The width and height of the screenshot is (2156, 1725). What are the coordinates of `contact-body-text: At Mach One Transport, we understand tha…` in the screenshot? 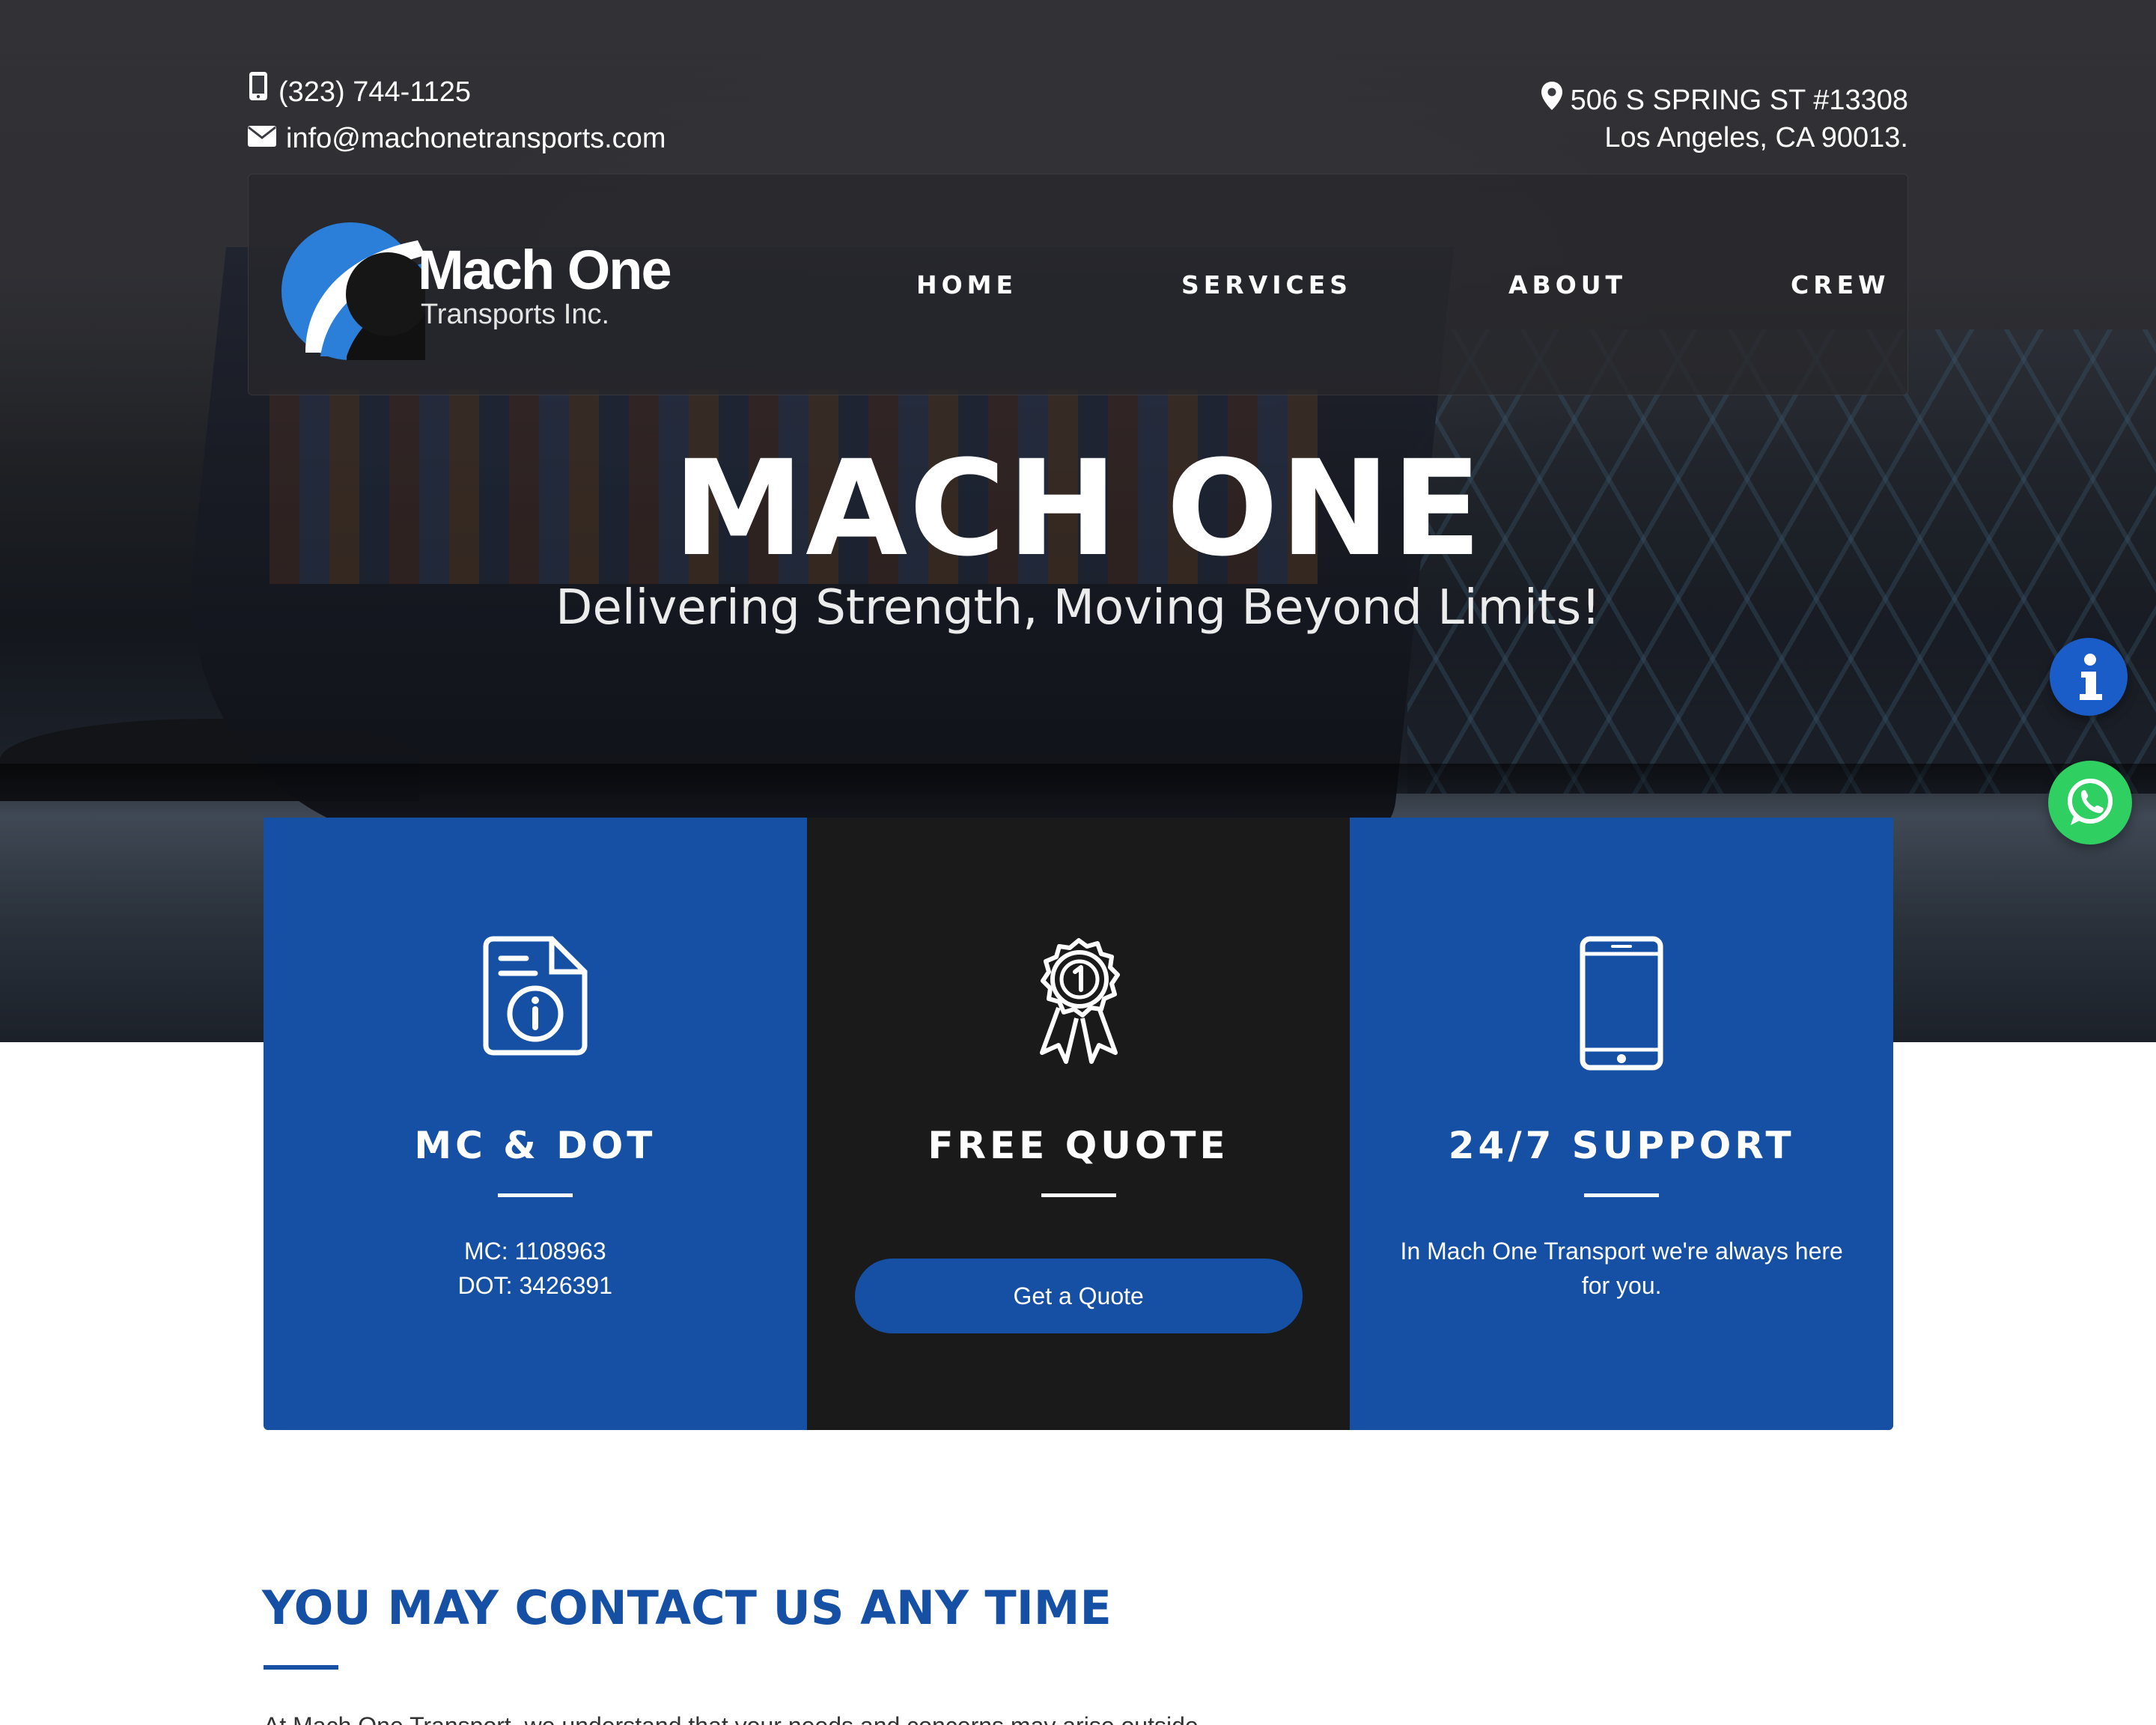 It's located at (788, 1717).